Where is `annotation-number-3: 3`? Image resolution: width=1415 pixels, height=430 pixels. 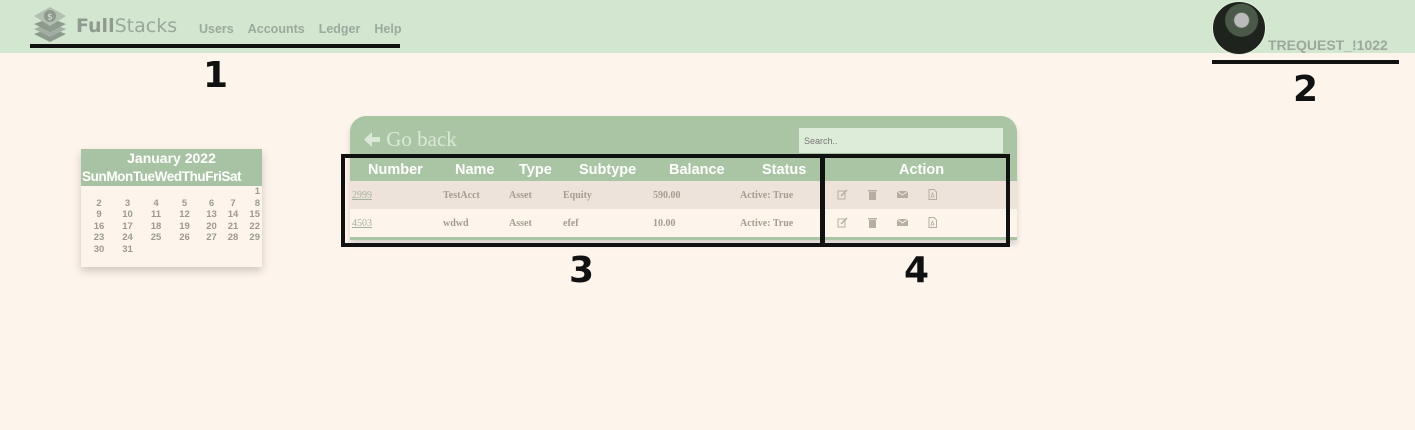
annotation-number-3: 3 is located at coordinates (582, 270).